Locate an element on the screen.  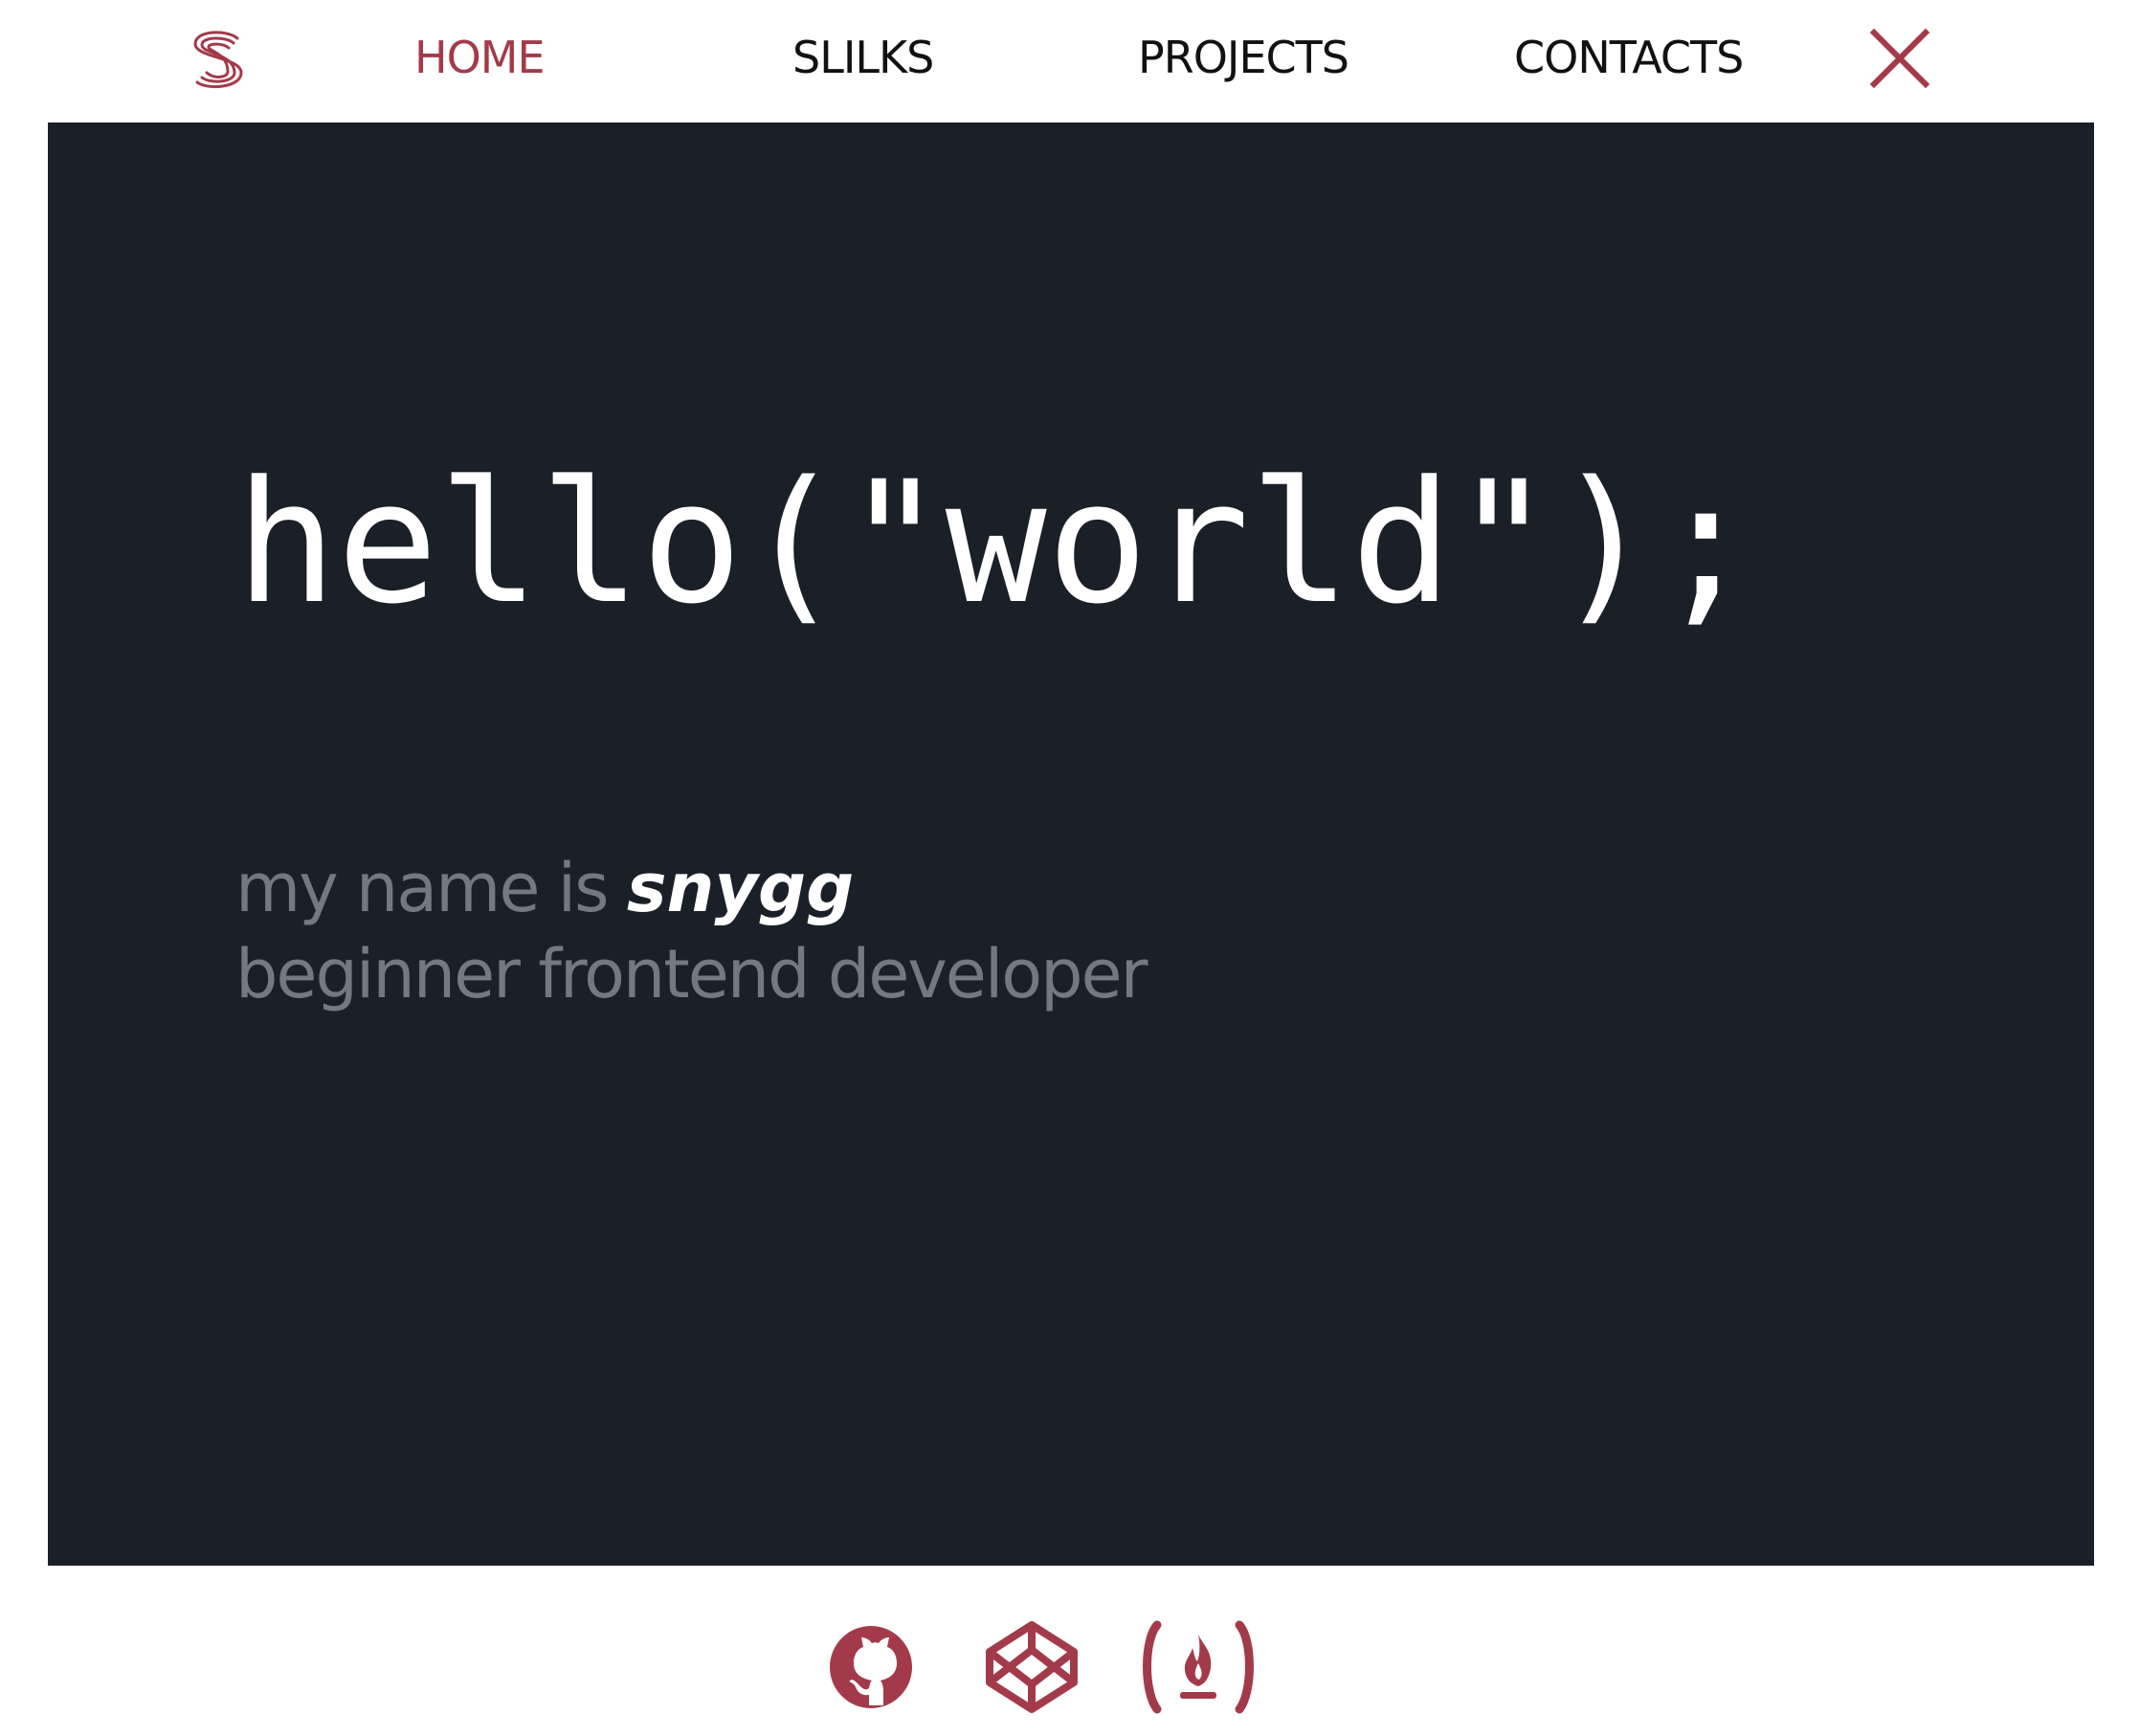
site-logo is located at coordinates (219, 60).